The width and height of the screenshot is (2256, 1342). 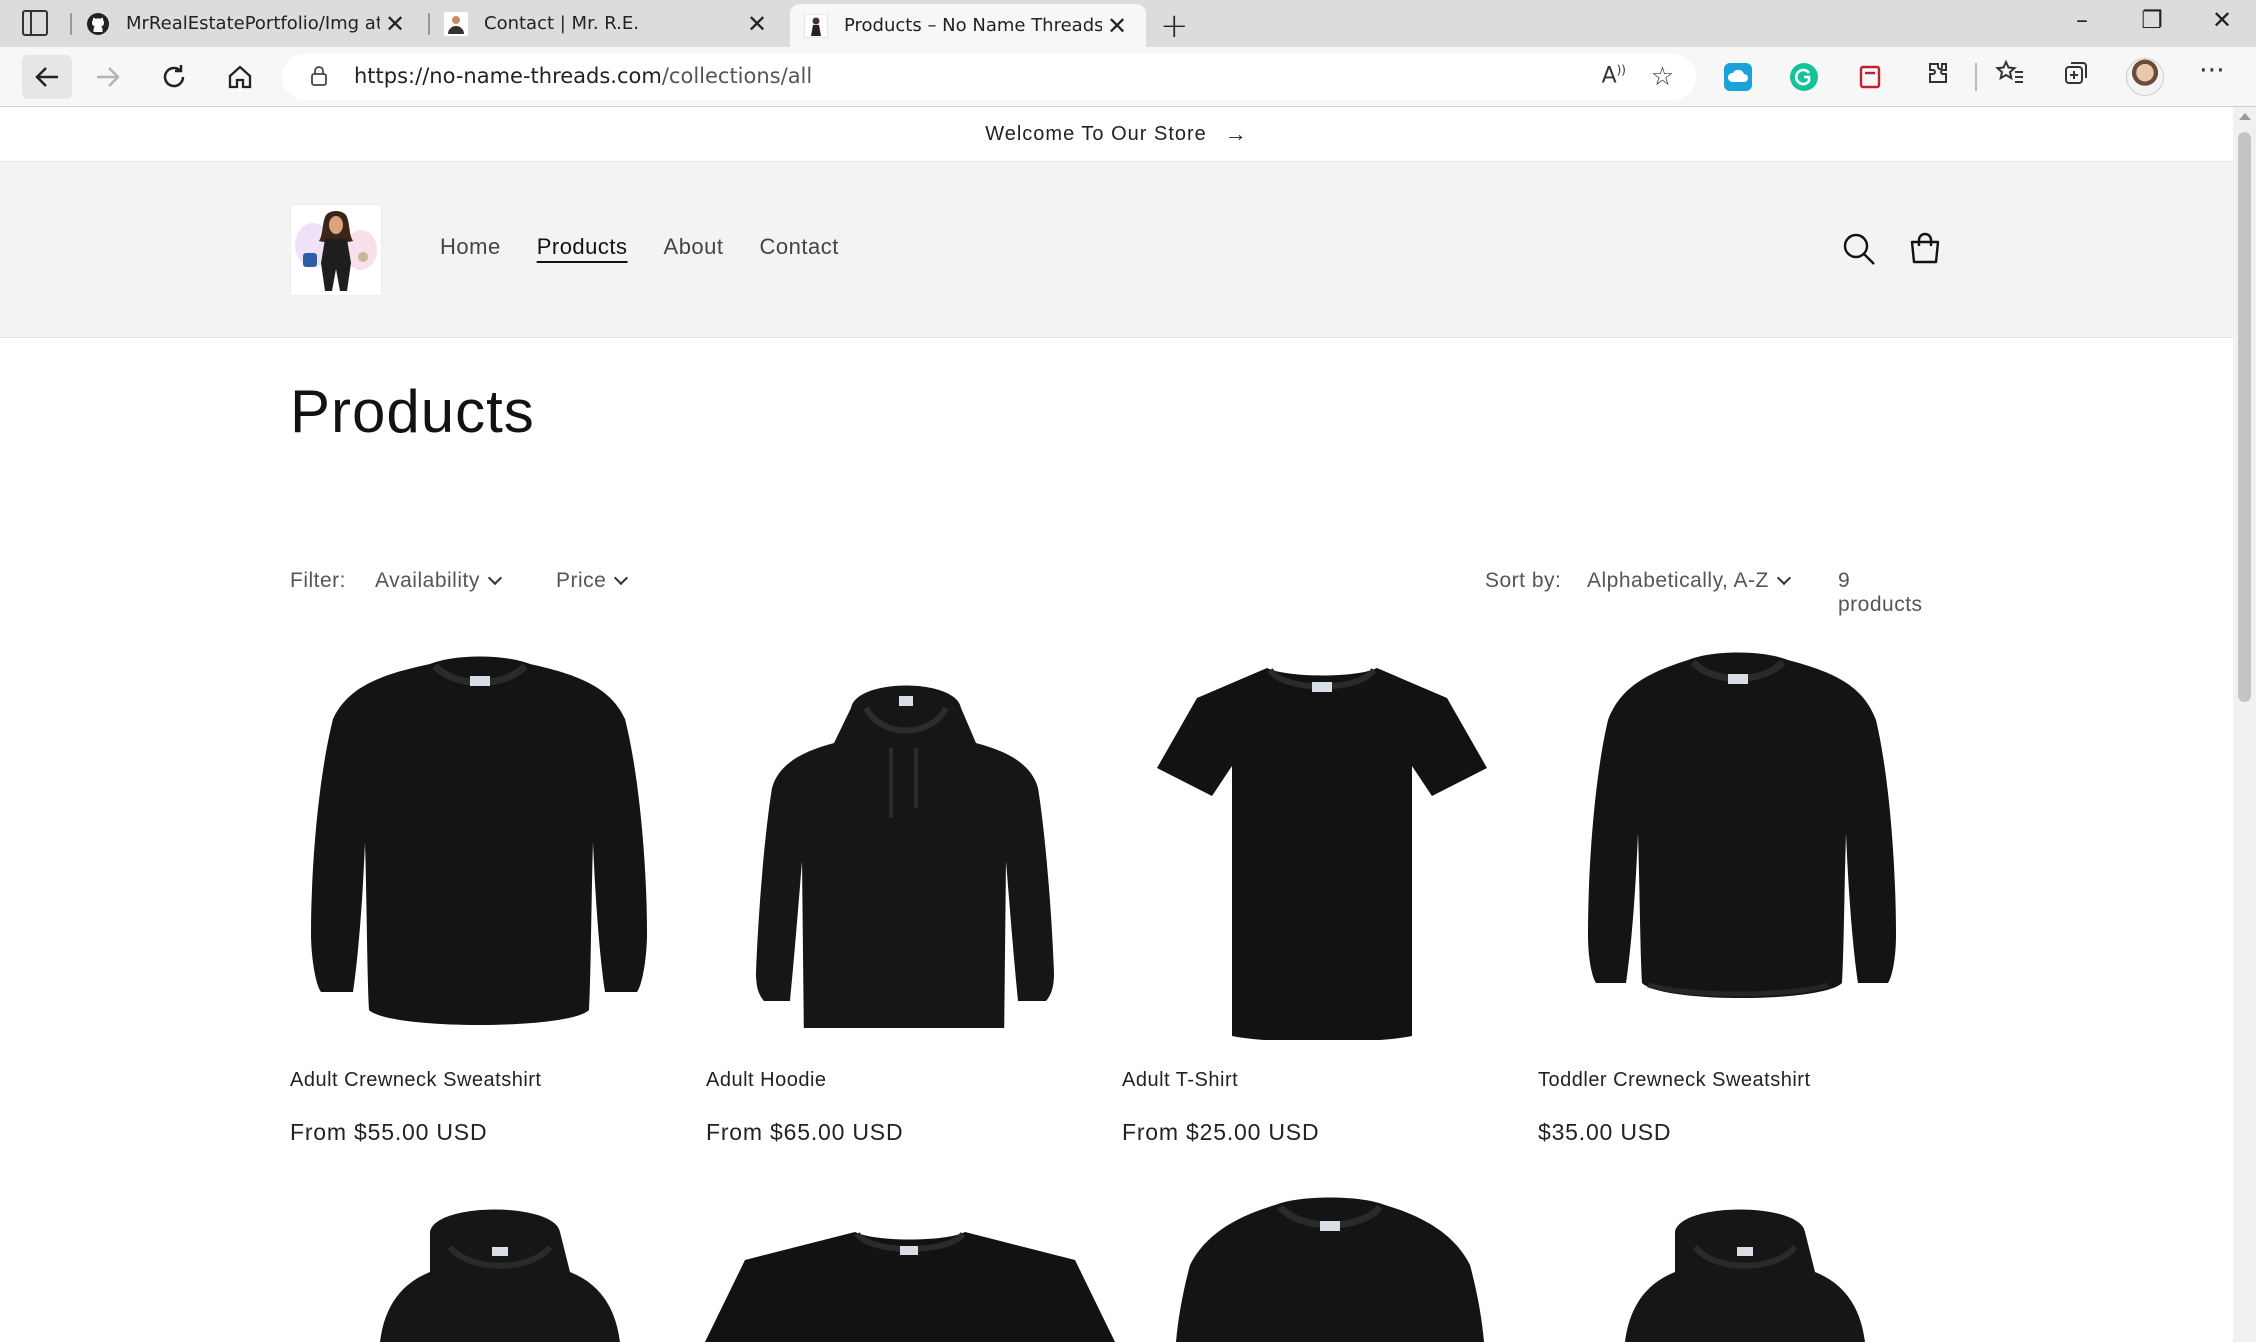 I want to click on product-count: 9 products, so click(x=1880, y=592).